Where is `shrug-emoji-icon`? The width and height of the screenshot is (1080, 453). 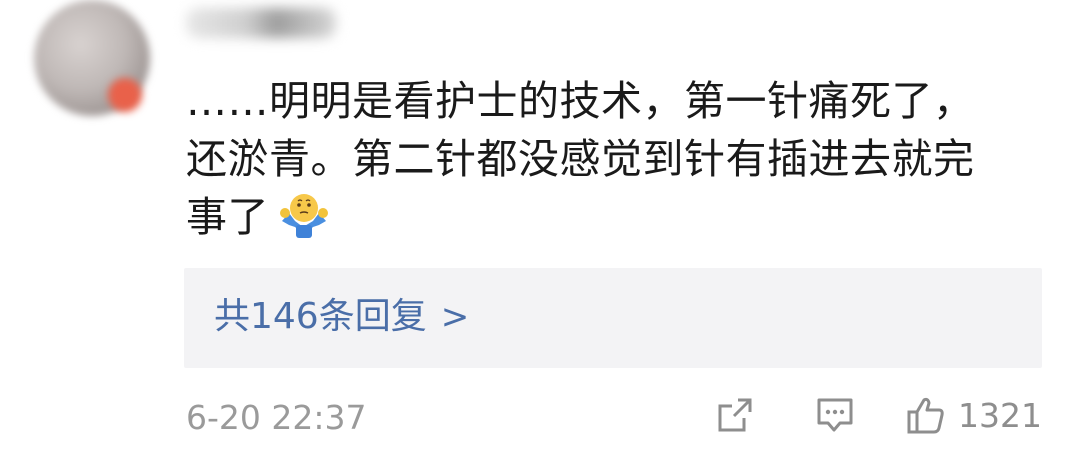 shrug-emoji-icon is located at coordinates (304, 216).